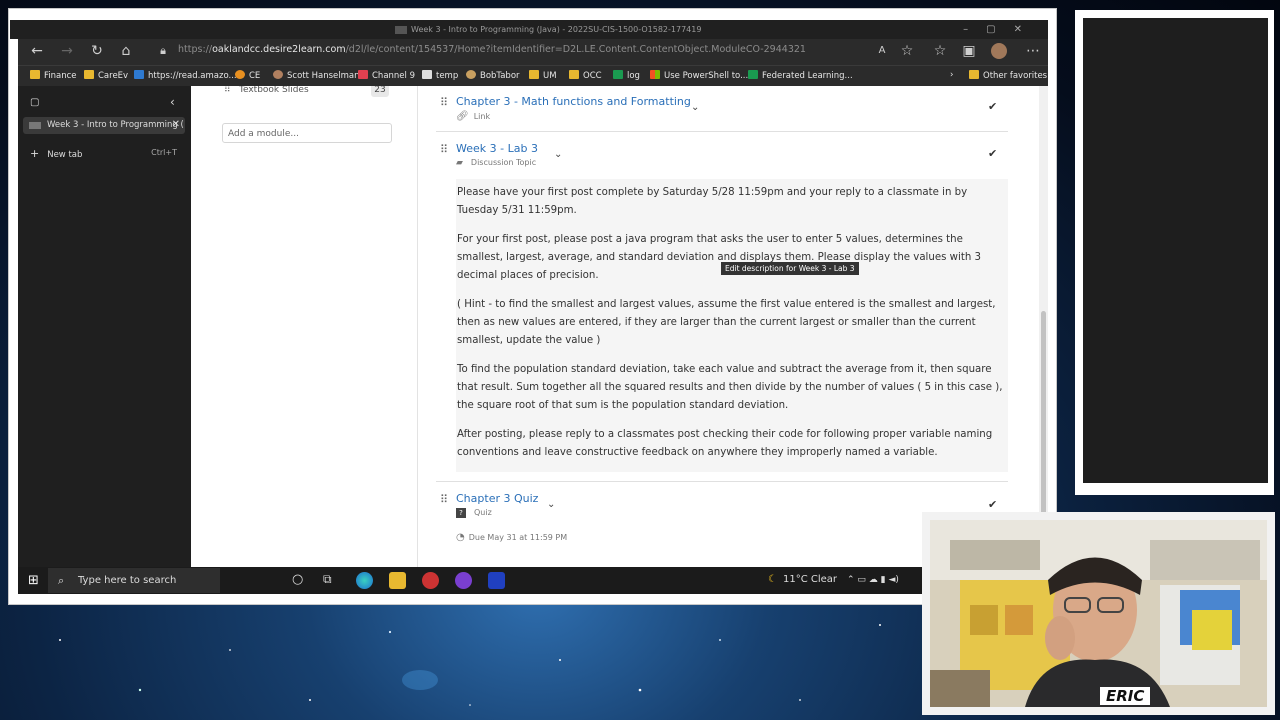 The width and height of the screenshot is (1280, 720). I want to click on window-controls: –▢✕, so click(1001, 29).